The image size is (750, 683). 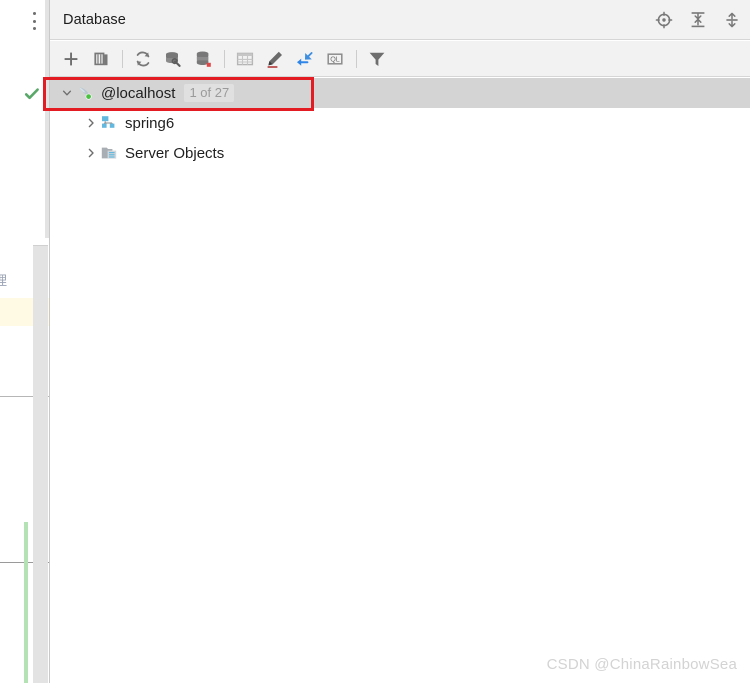 I want to click on tool-window-title: Database, so click(x=94, y=19).